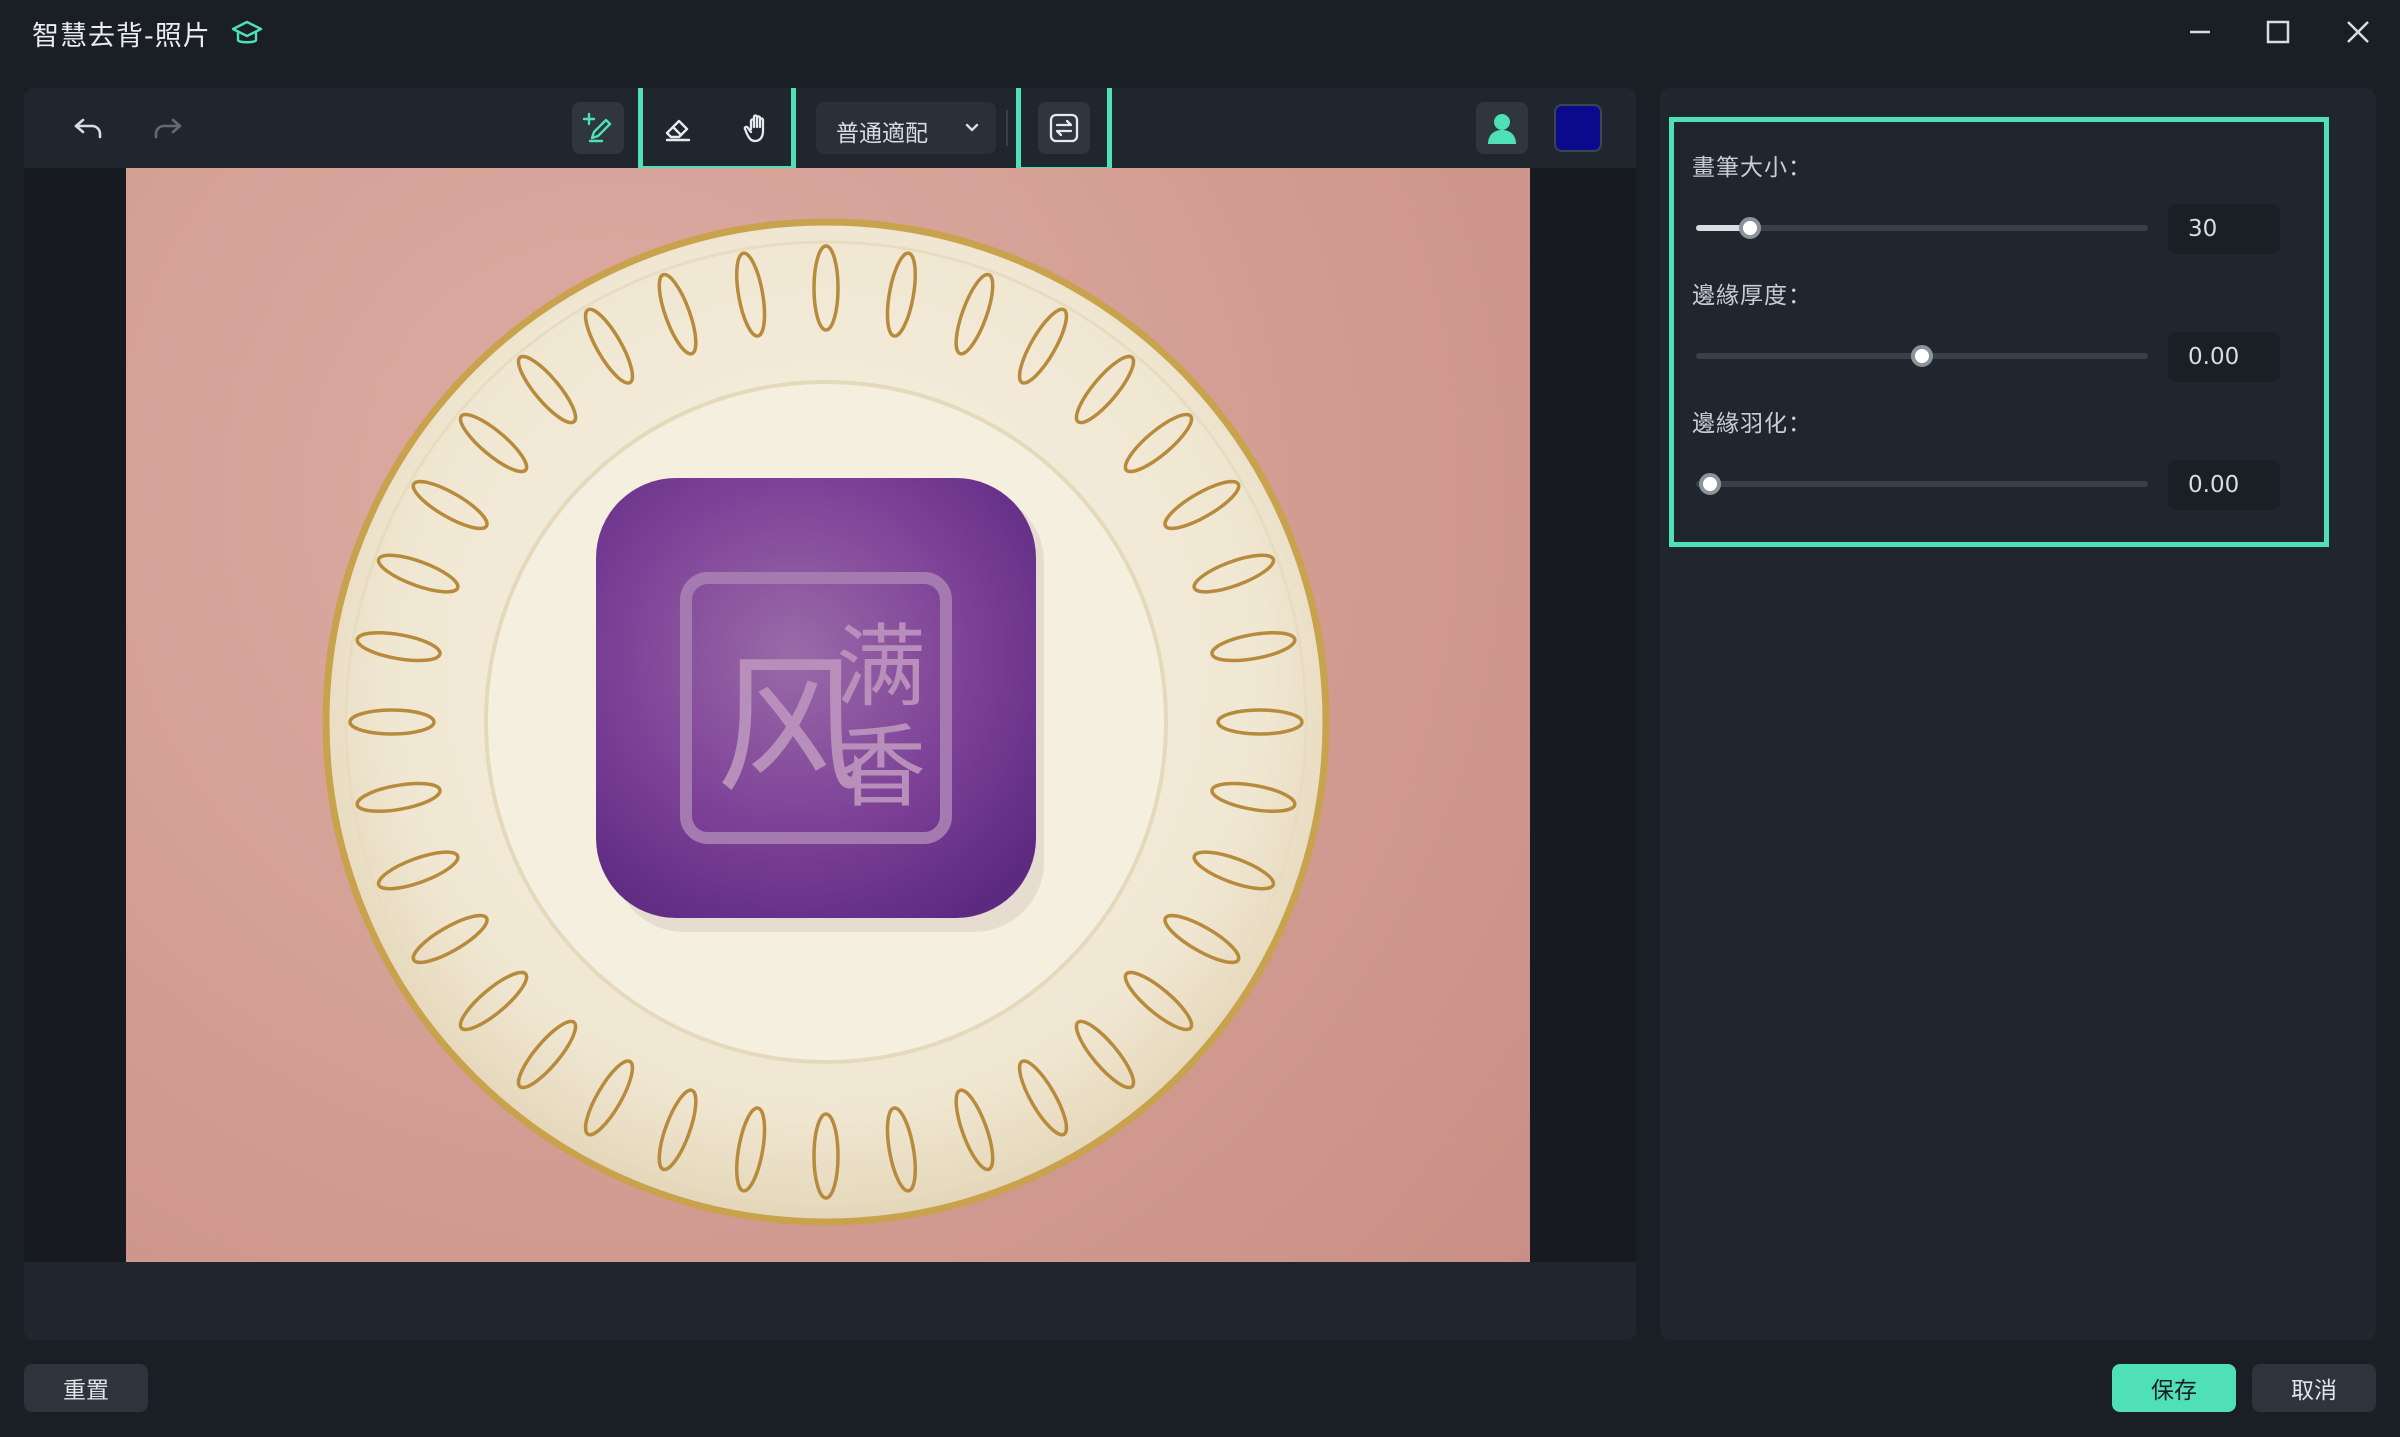 Image resolution: width=2400 pixels, height=1437 pixels. I want to click on edge-feather-thumb, so click(1709, 484).